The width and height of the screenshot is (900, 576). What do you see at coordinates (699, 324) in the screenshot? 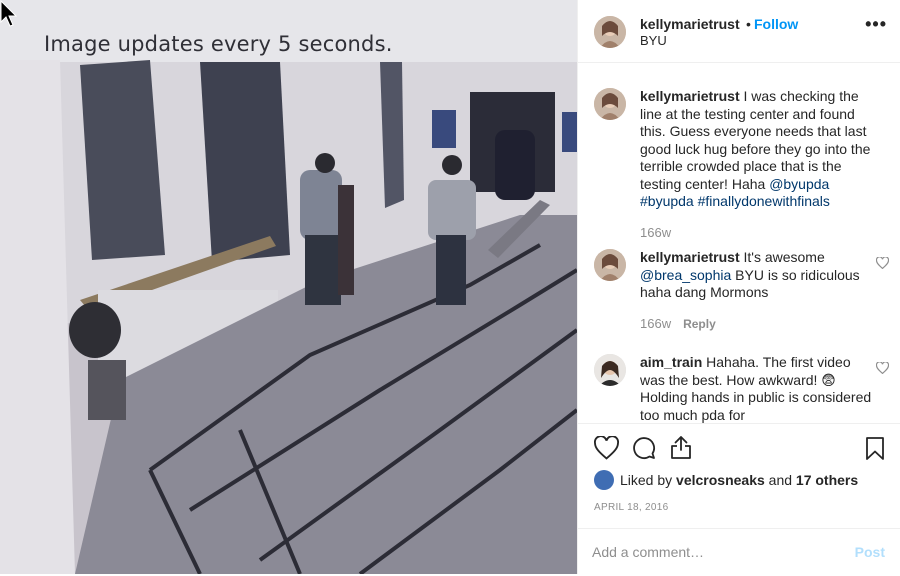
I see `reply-button: Reply` at bounding box center [699, 324].